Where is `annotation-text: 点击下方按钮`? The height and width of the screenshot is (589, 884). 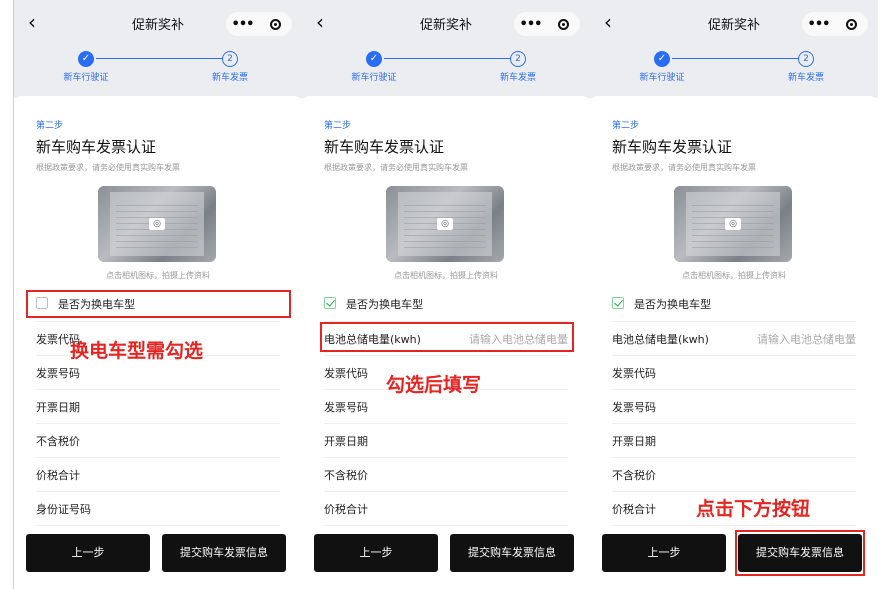 annotation-text: 点击下方按钮 is located at coordinates (753, 509).